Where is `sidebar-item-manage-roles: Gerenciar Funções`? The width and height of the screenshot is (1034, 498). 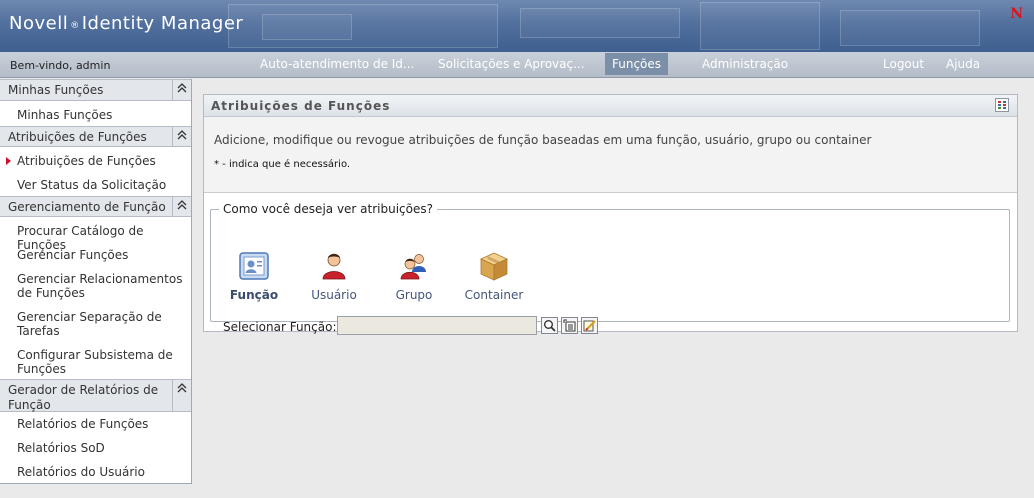
sidebar-item-manage-roles: Gerenciar Funções is located at coordinates (104, 255).